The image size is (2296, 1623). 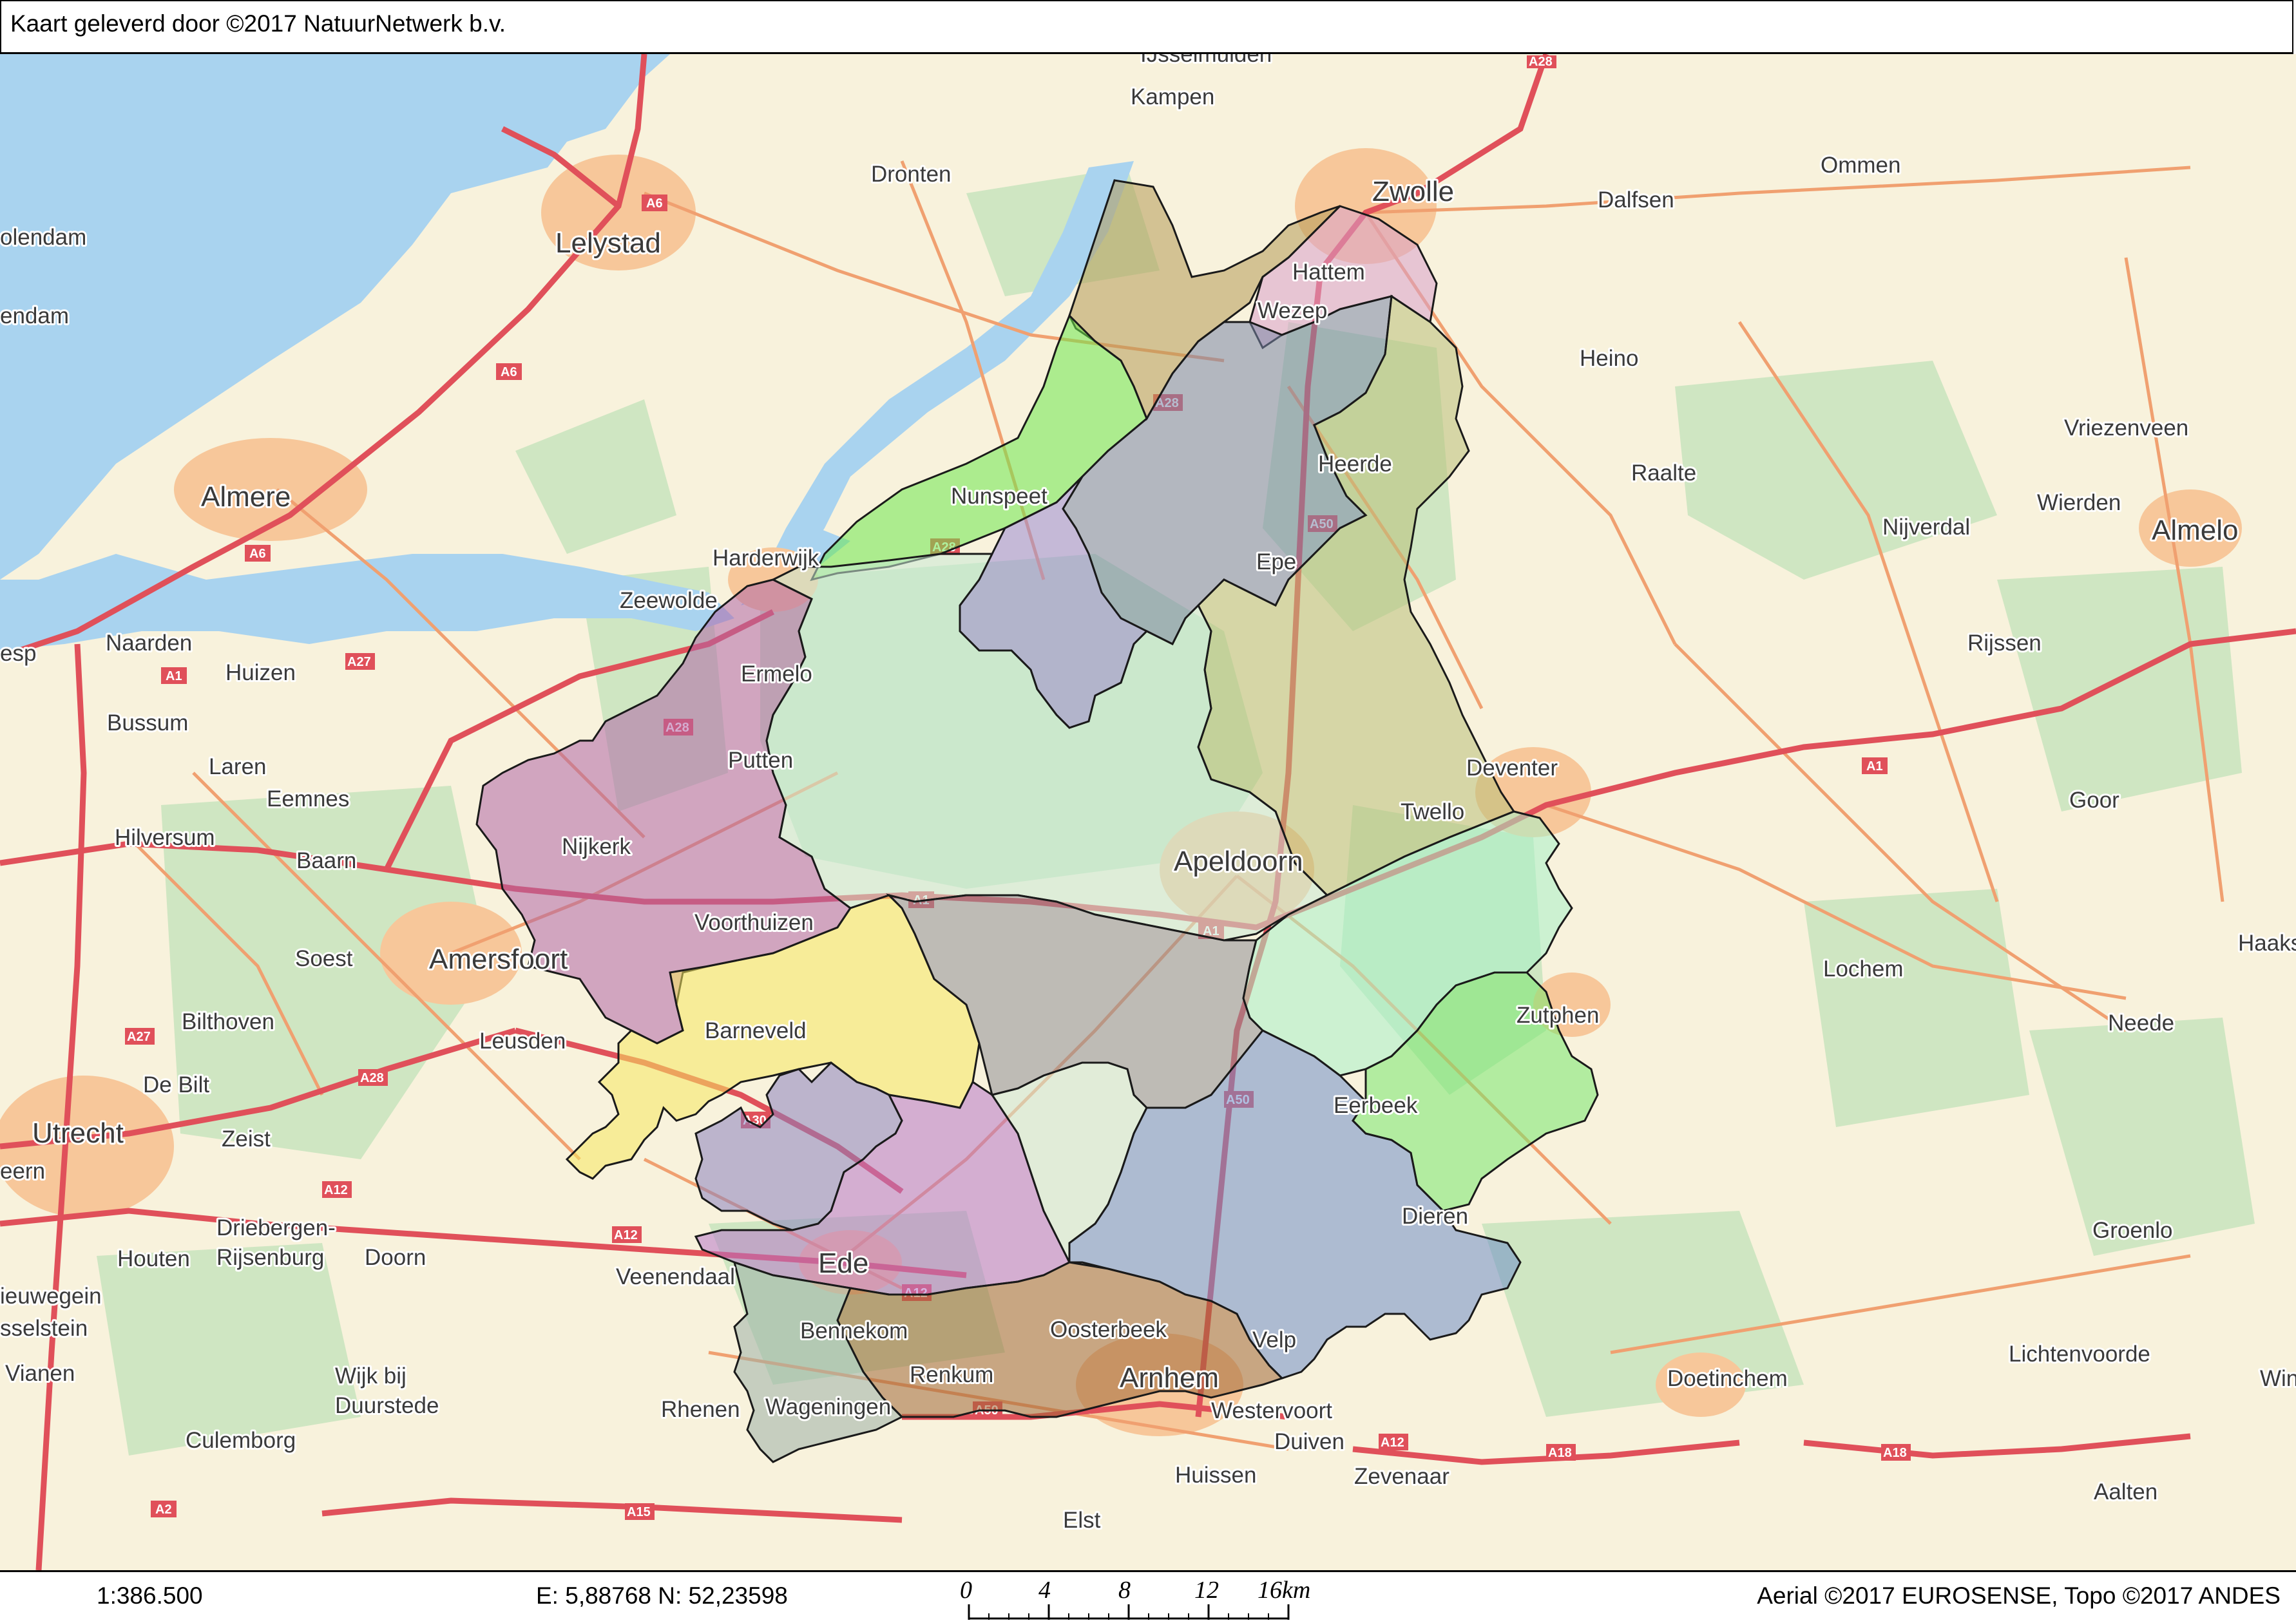 What do you see at coordinates (270, 1257) in the screenshot?
I see `label-rijsenburg: Rijsenburg` at bounding box center [270, 1257].